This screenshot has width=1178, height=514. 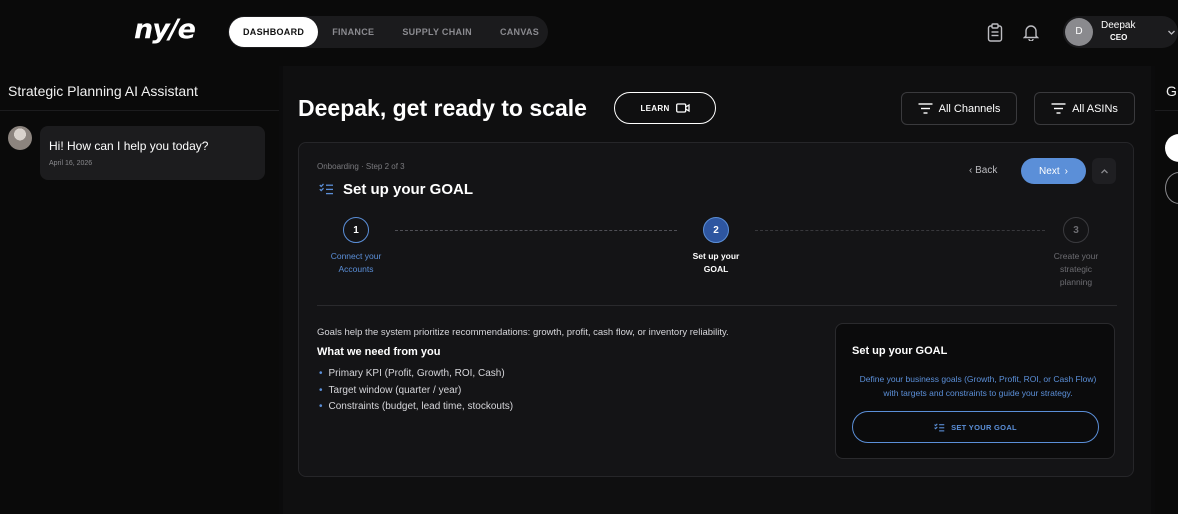 I want to click on asins-filter-label: All ASINs, so click(x=1095, y=108).